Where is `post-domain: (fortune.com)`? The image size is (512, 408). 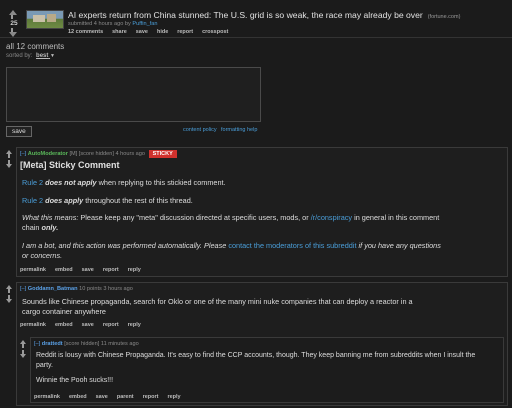
post-domain: (fortune.com) is located at coordinates (444, 17).